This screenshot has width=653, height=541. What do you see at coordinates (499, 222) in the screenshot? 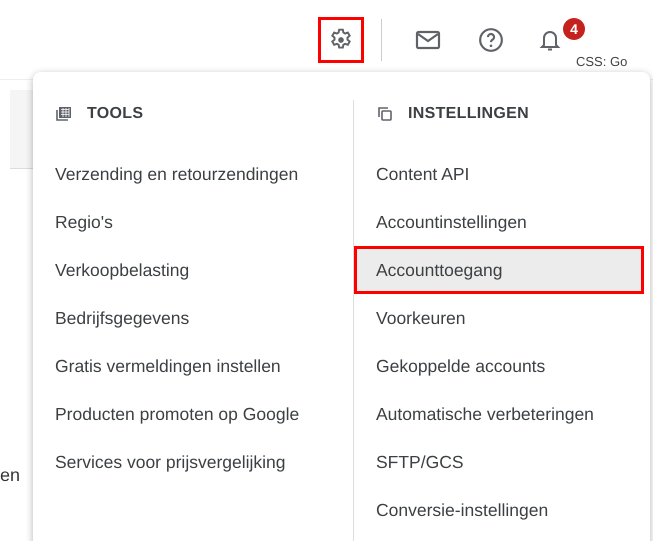
I see `menu-item: Accountinstellingen` at bounding box center [499, 222].